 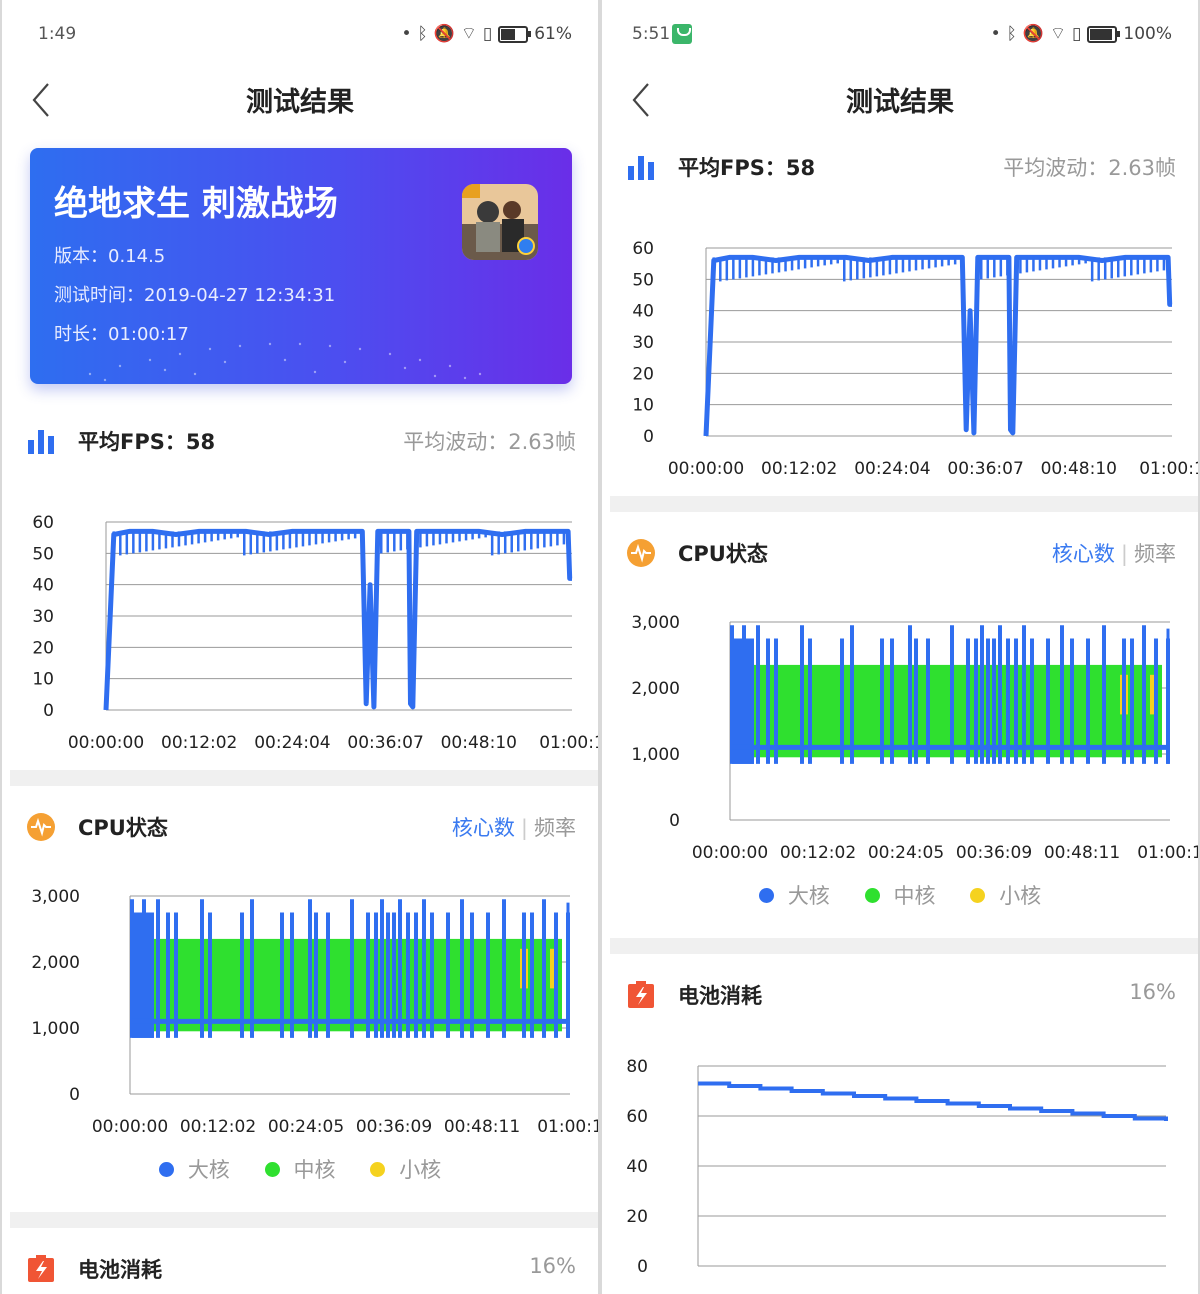 I want to click on status-icons: • ᛒ 🔕 ⌔ ▯ 100%, so click(x=1081, y=34).